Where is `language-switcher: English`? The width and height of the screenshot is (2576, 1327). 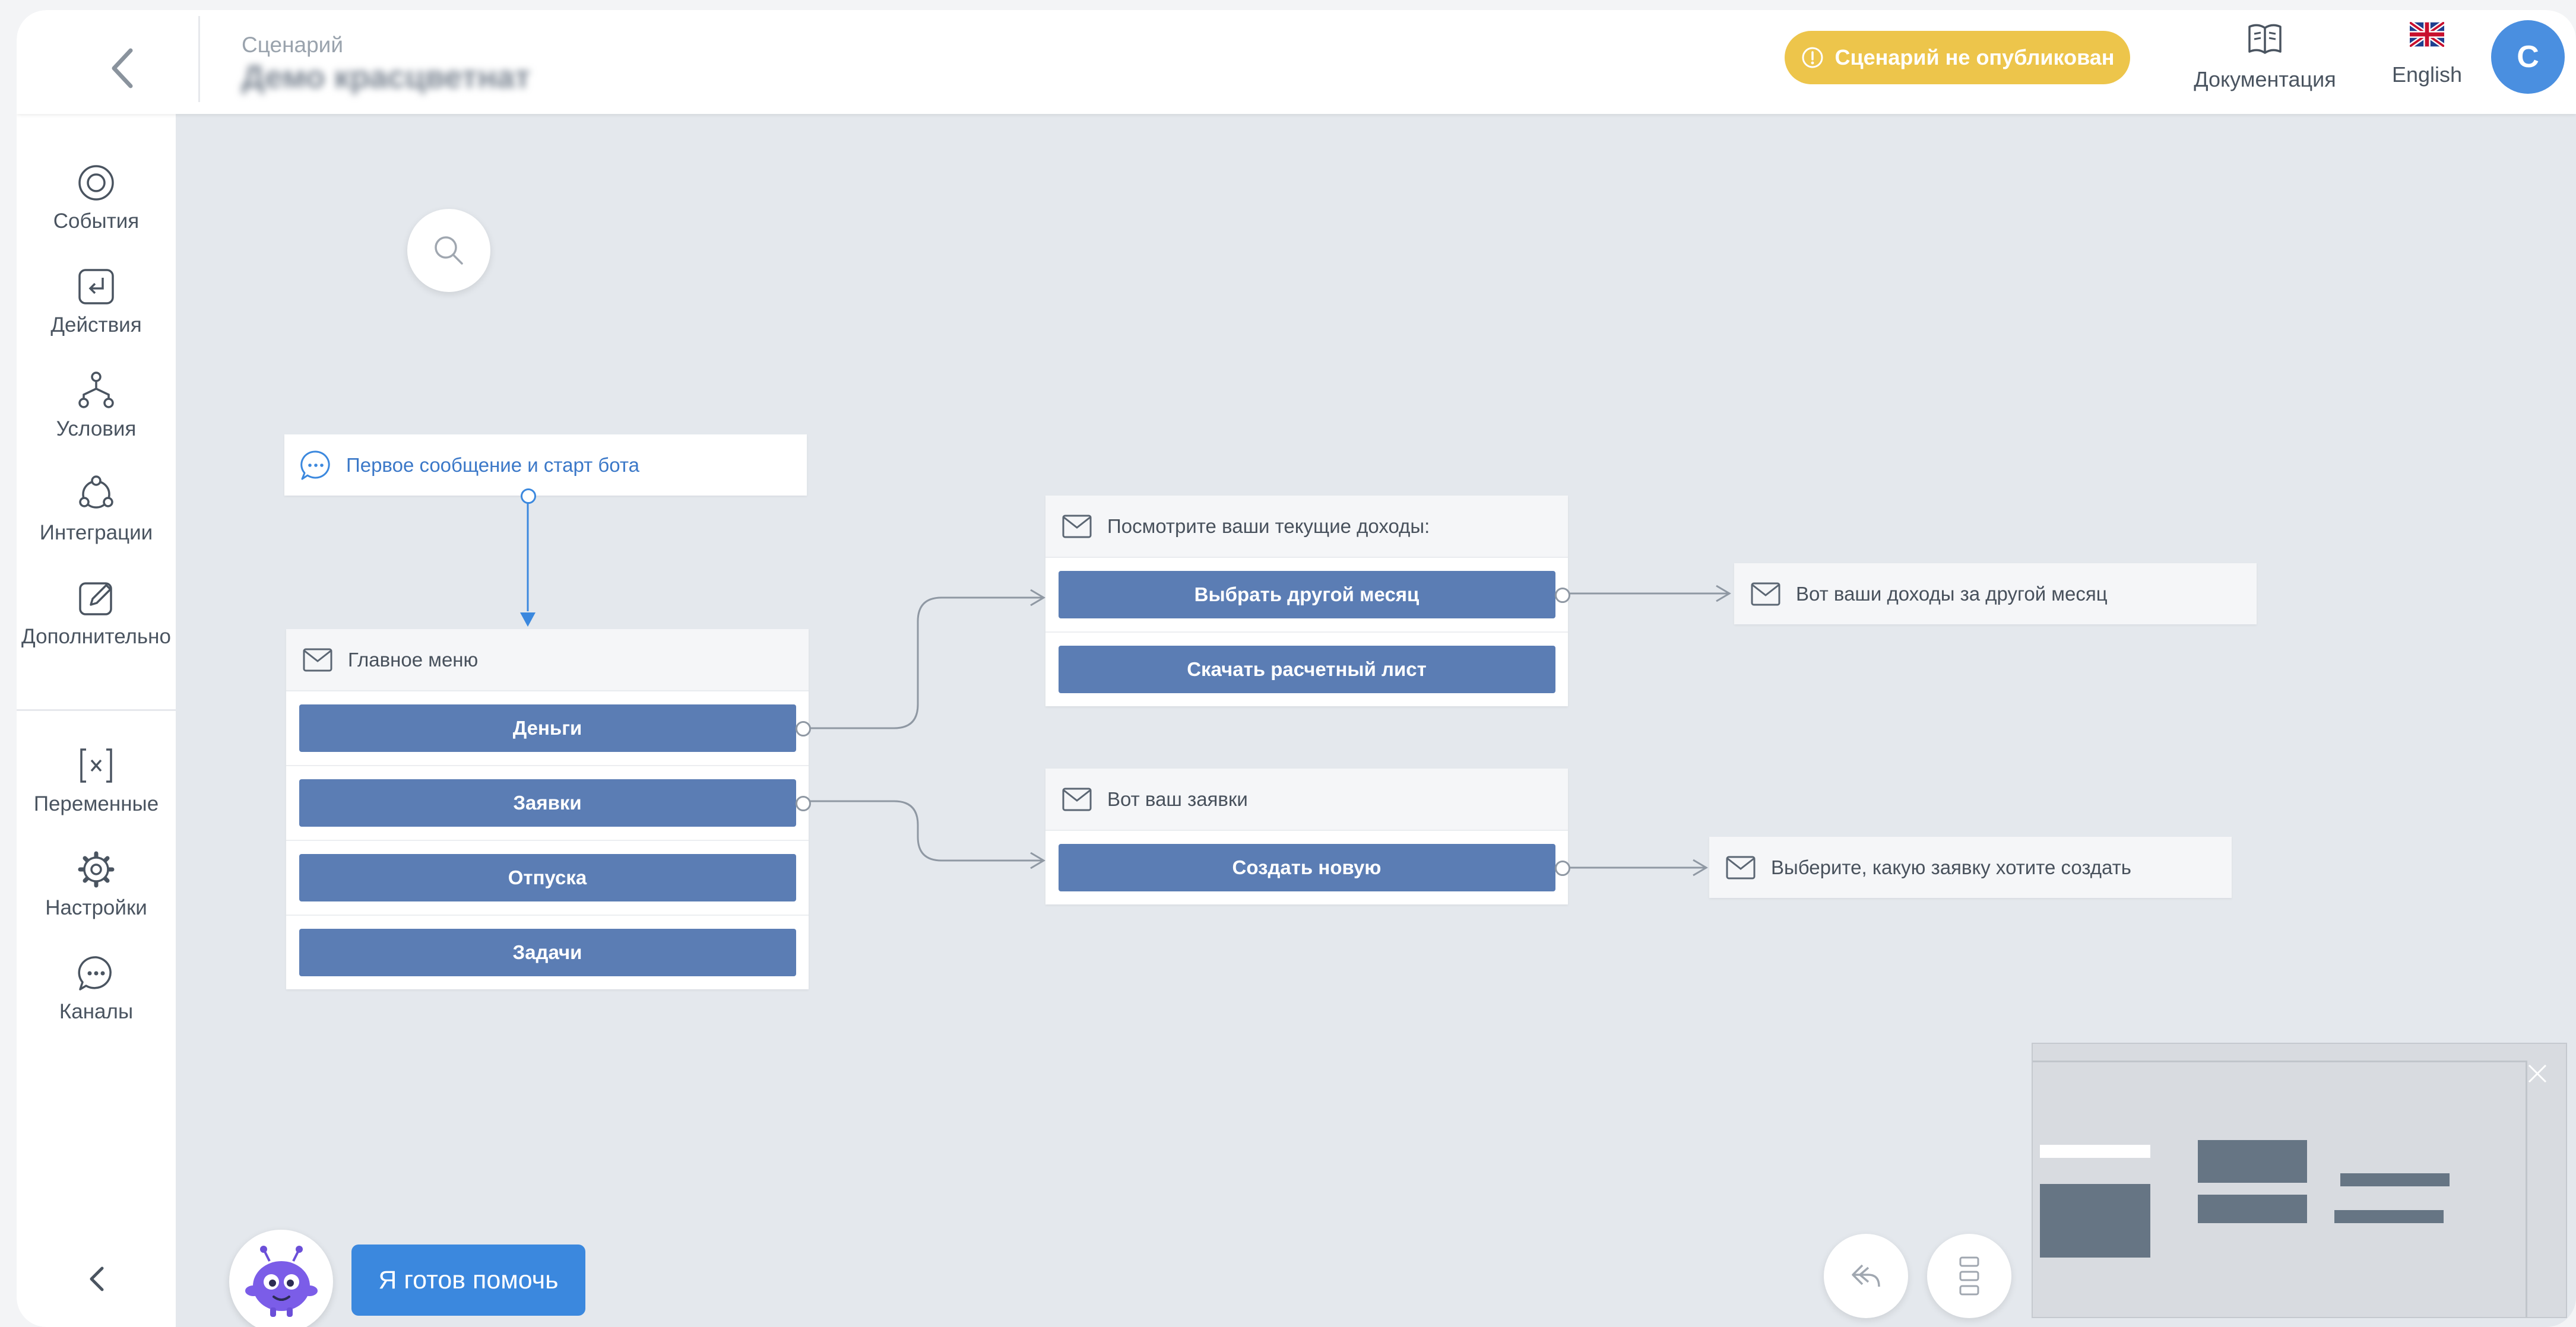
language-switcher: English is located at coordinates (2427, 63).